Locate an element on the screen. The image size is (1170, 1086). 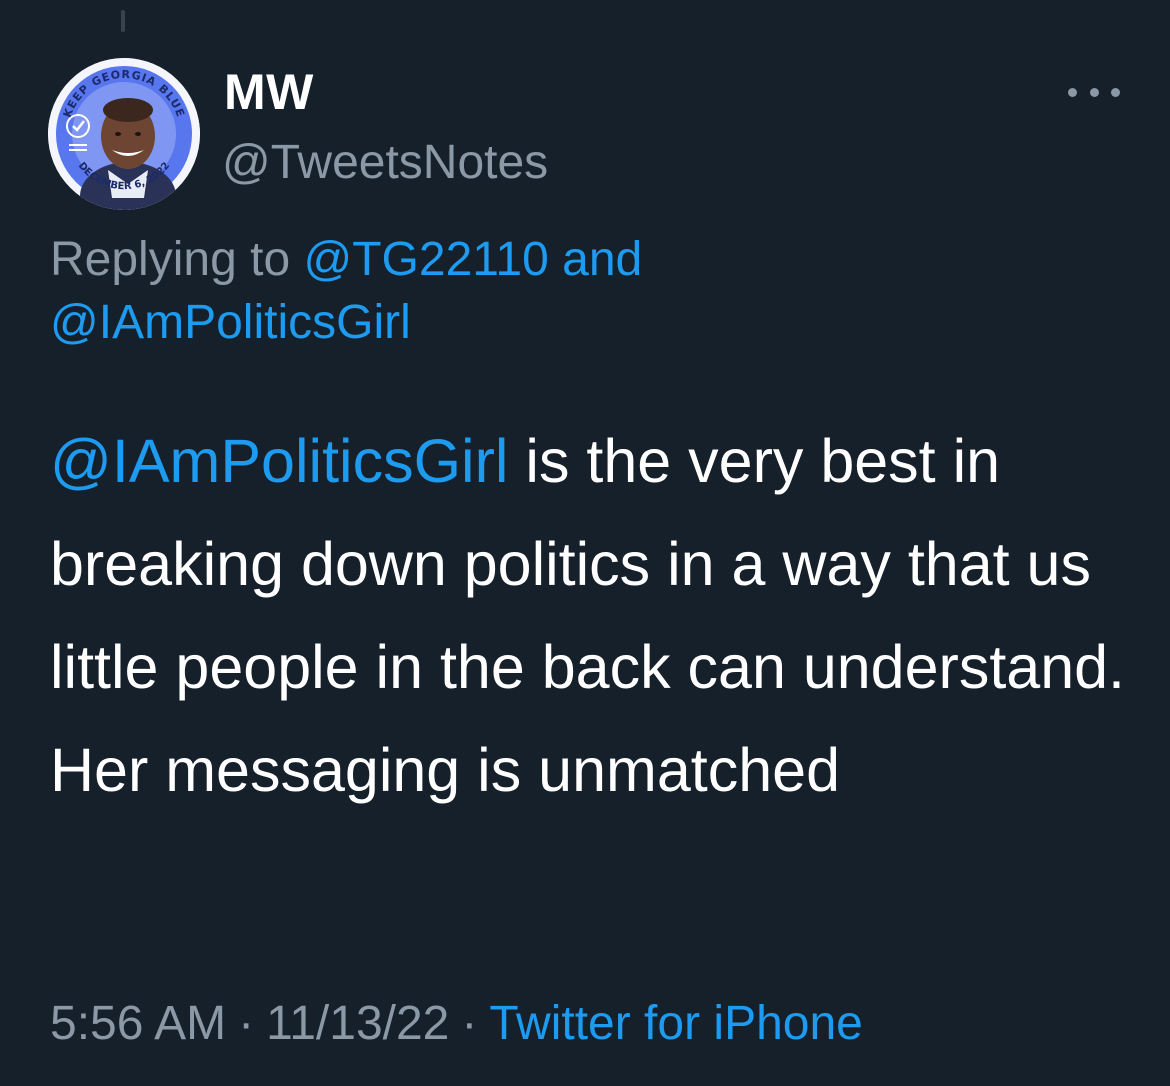
author-handle: @TweetsNotes is located at coordinates (385, 163).